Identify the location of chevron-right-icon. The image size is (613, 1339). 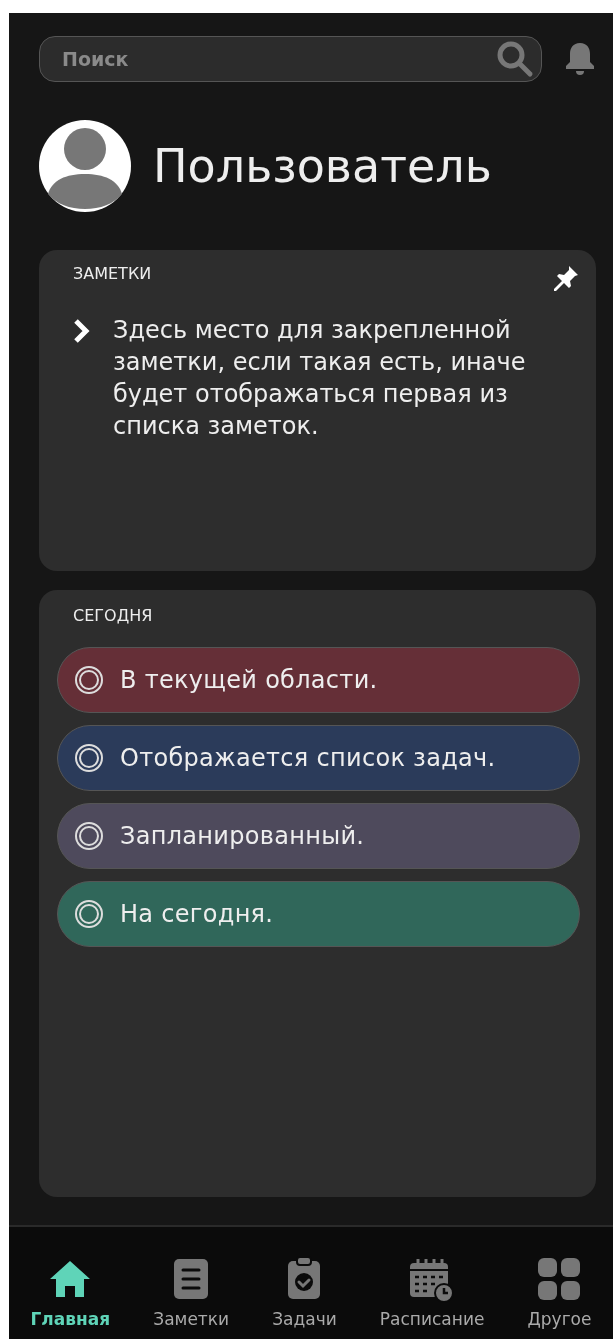
(82, 331).